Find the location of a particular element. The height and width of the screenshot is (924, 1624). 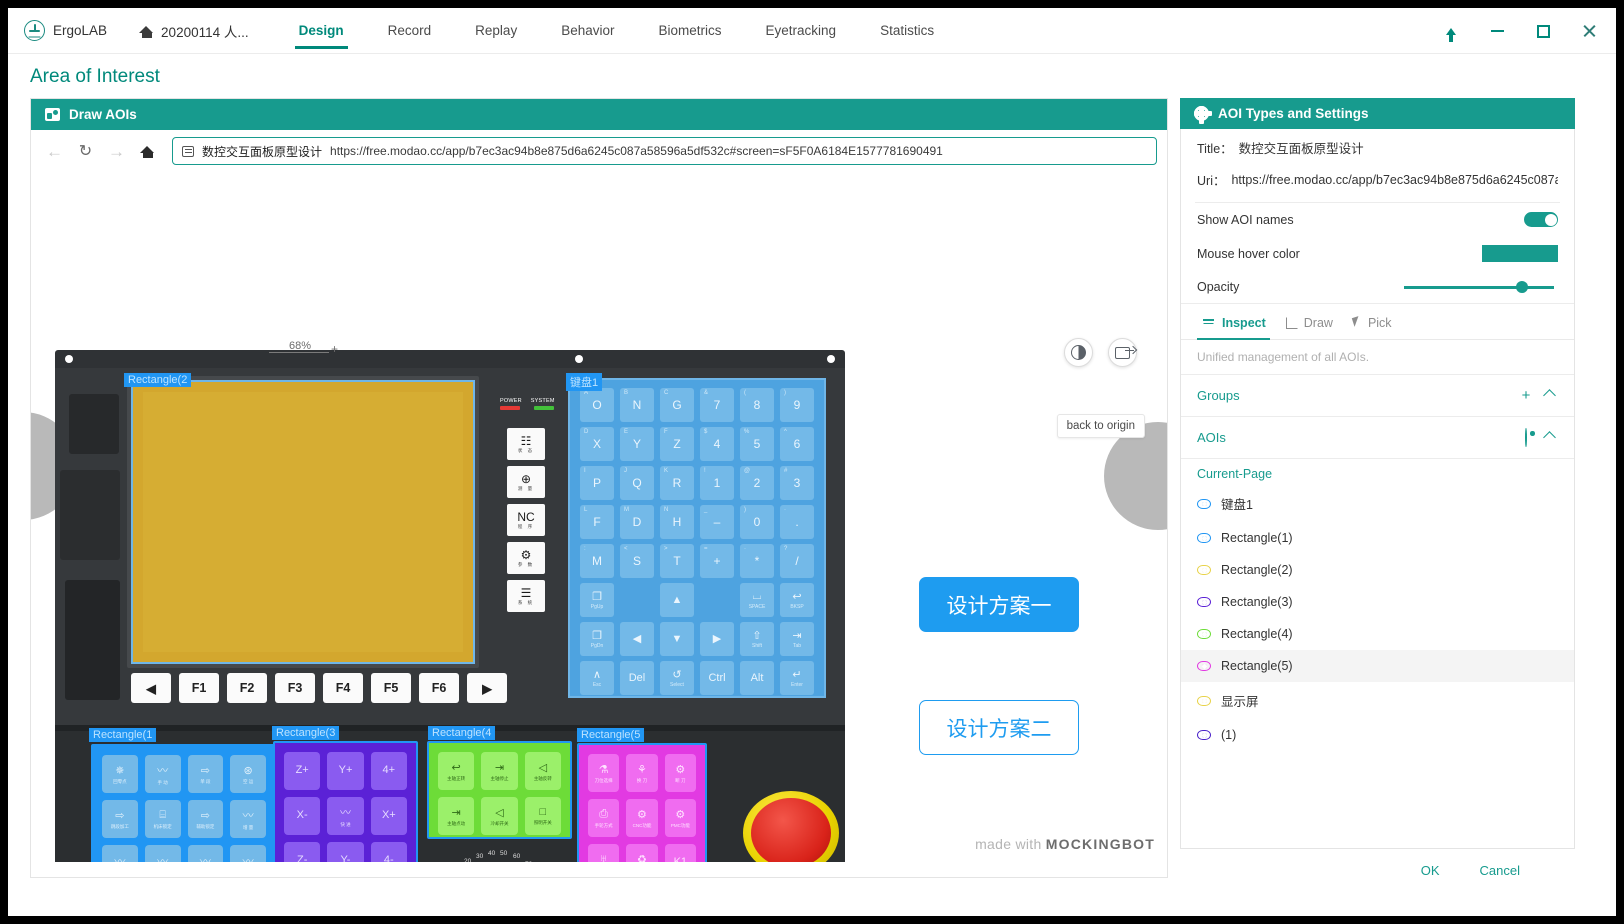

keyboard-key: @2 is located at coordinates (757, 483).